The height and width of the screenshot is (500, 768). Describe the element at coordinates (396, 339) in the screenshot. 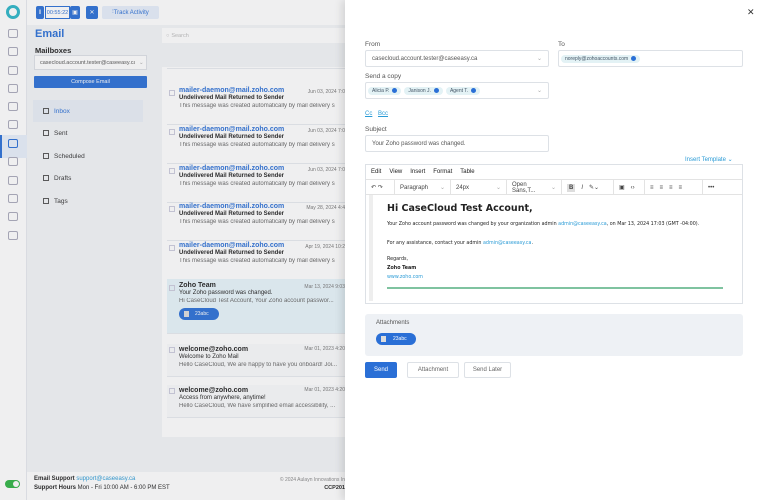

I see `attachment-chip: 23abc` at that location.